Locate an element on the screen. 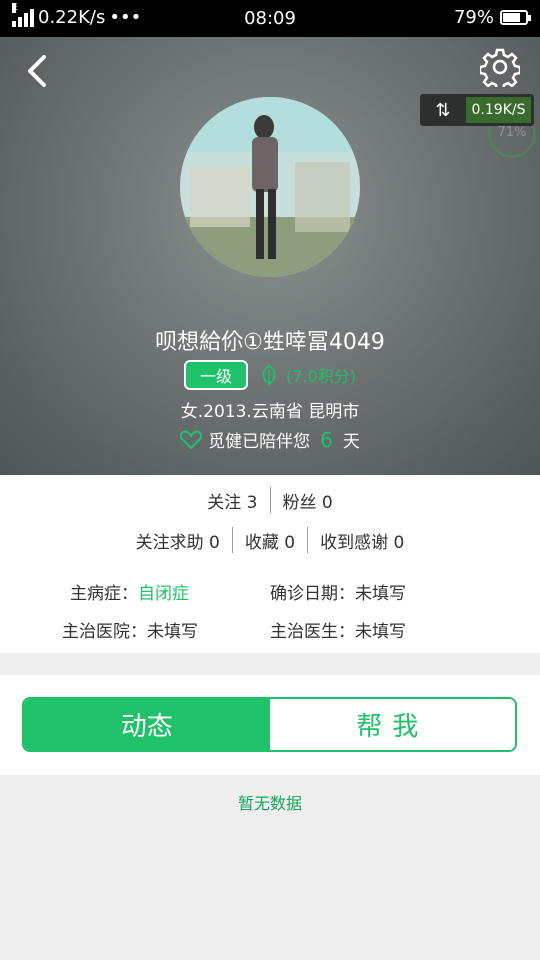 Image resolution: width=540 pixels, height=960 pixels. points-display: (7.0积分) is located at coordinates (307, 375).